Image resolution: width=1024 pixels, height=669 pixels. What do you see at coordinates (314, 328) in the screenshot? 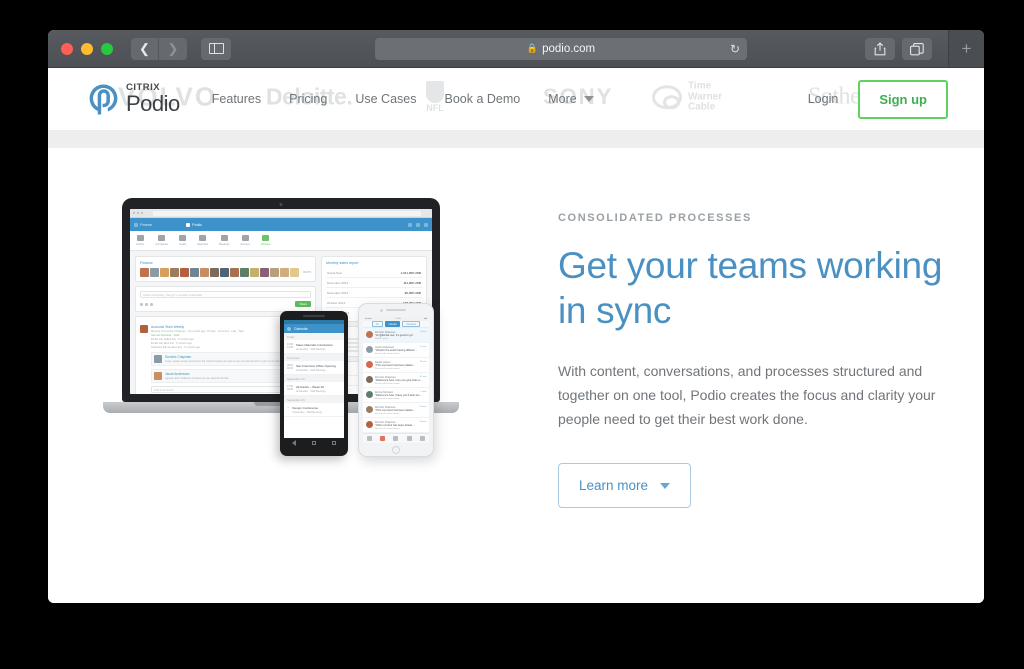
I see `android-app-bar: Calendar` at bounding box center [314, 328].